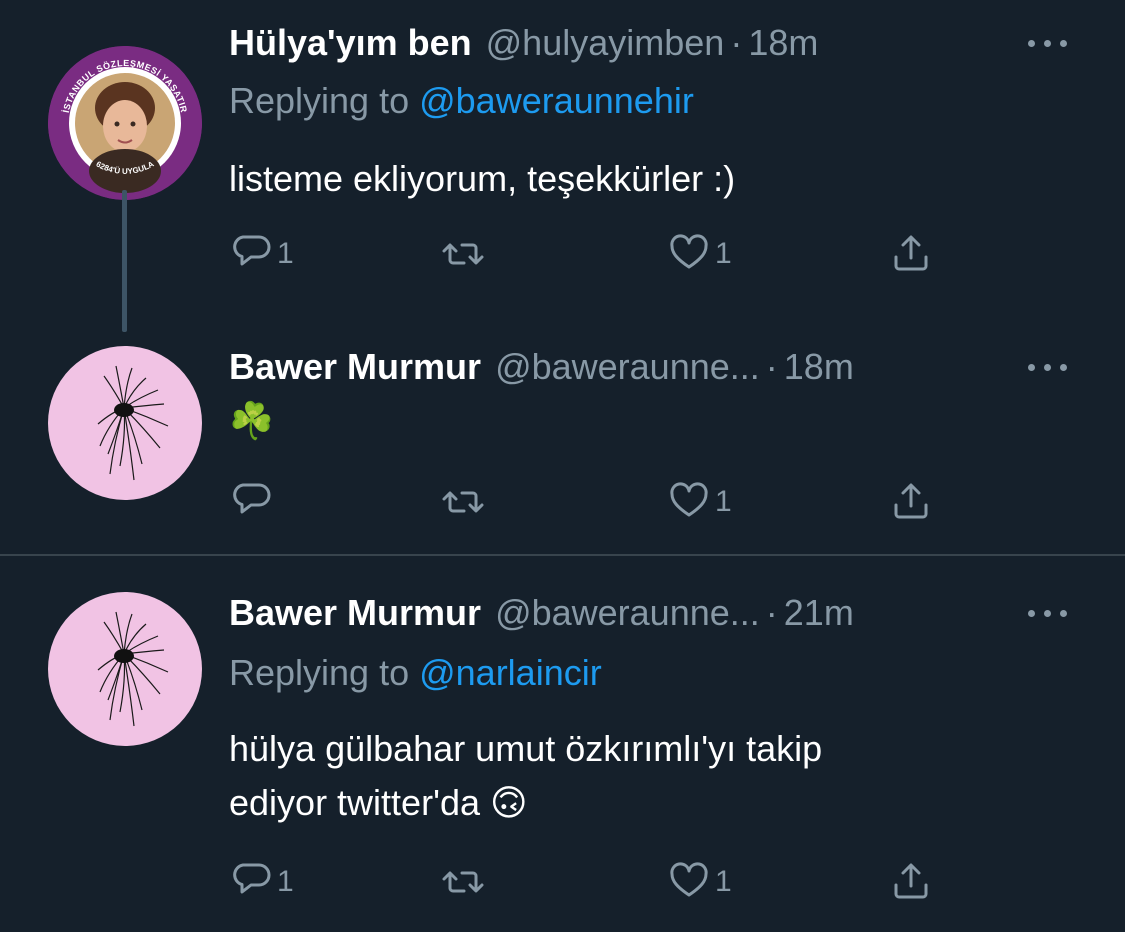 The image size is (1125, 932). I want to click on tweet-header: Hülya'yım ben @hulyayimben · 18m, so click(647, 44).